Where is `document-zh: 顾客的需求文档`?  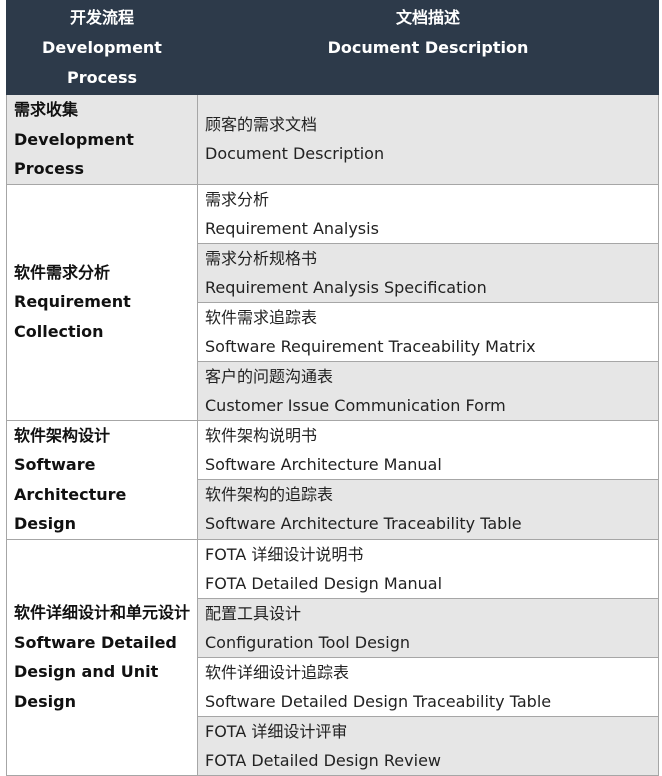
document-zh: 顾客的需求文档 is located at coordinates (261, 125).